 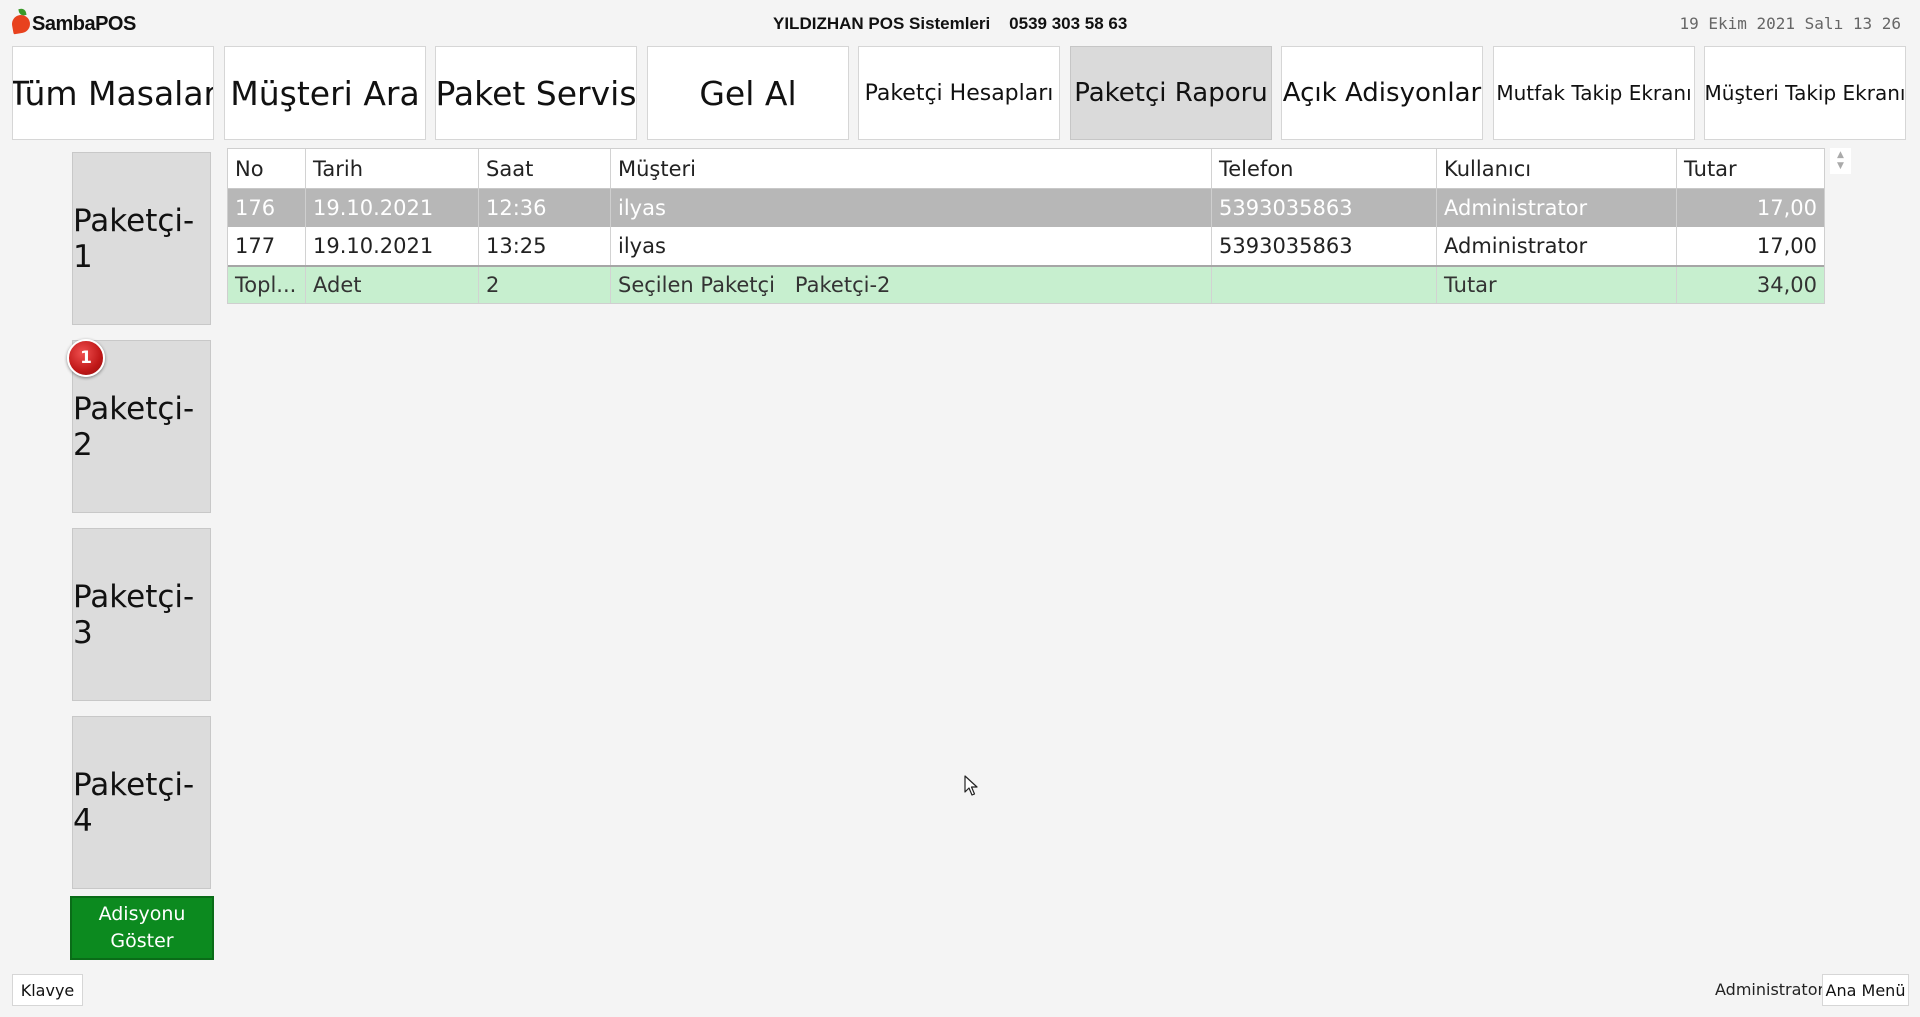 I want to click on courier-1-button: Paketçi-1, so click(x=141, y=238).